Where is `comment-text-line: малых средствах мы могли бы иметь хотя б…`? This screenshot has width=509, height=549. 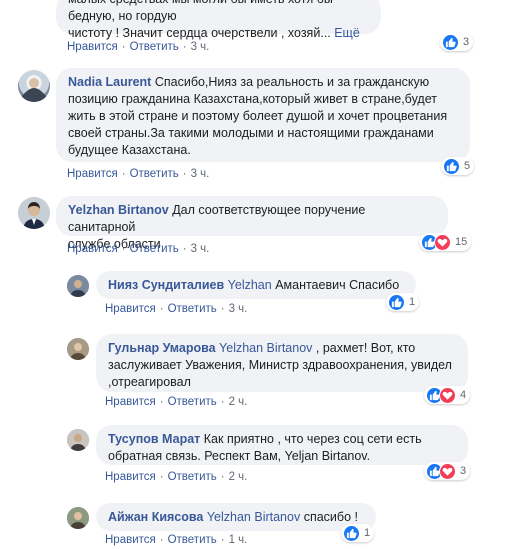
comment-text-line: малых средствах мы могли бы иметь хотя б… is located at coordinates (200, 11).